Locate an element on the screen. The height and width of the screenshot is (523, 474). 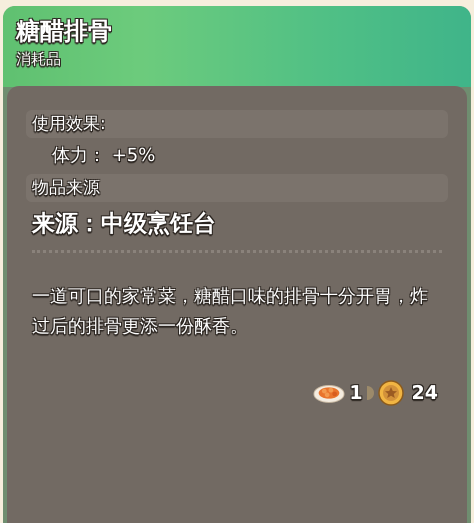
description-text: 一道可口的家常菜，糖醋口味的排骨十分开胃，炸过后的排骨更添一份酥香。 is located at coordinates (230, 312).